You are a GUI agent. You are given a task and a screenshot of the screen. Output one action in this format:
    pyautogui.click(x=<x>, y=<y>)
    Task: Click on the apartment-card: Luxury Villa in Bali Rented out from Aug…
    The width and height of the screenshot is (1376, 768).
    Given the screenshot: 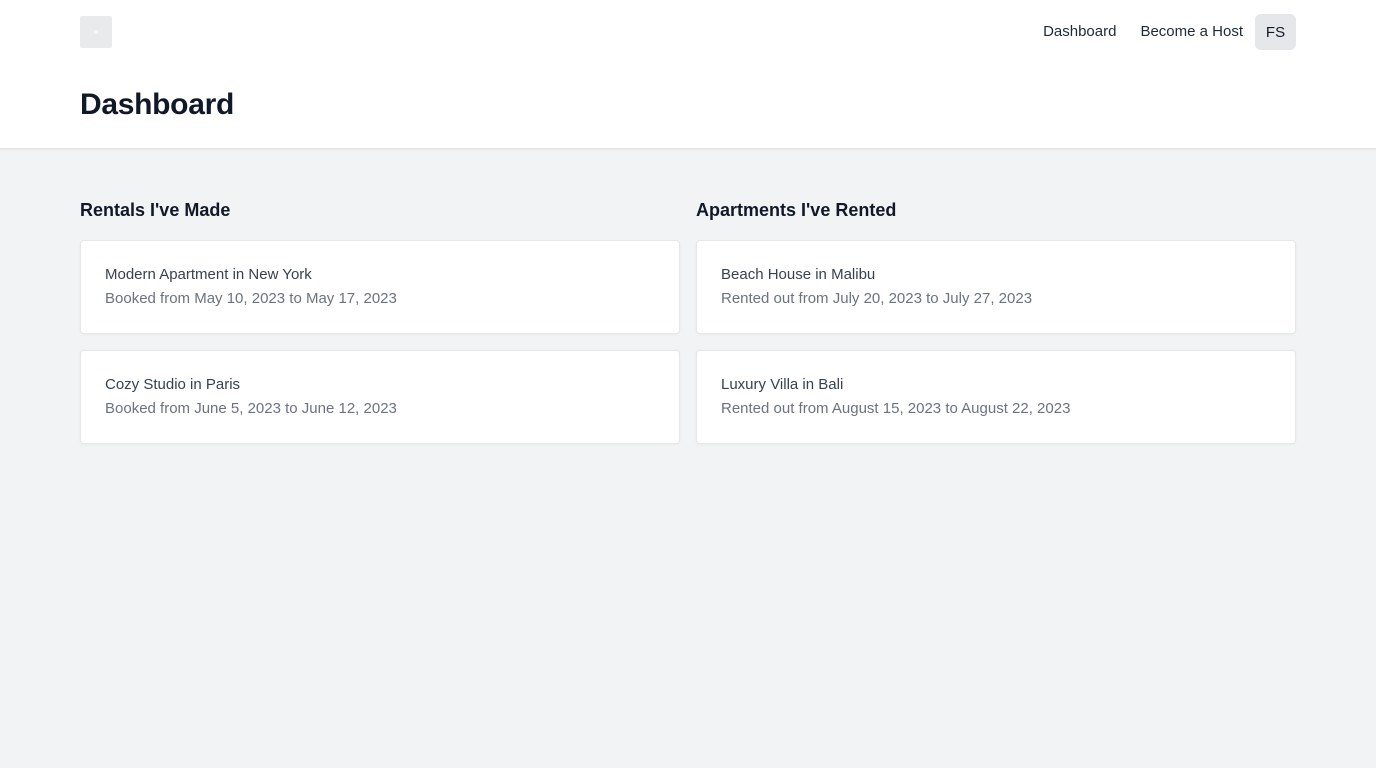 What is the action you would take?
    pyautogui.click(x=996, y=397)
    